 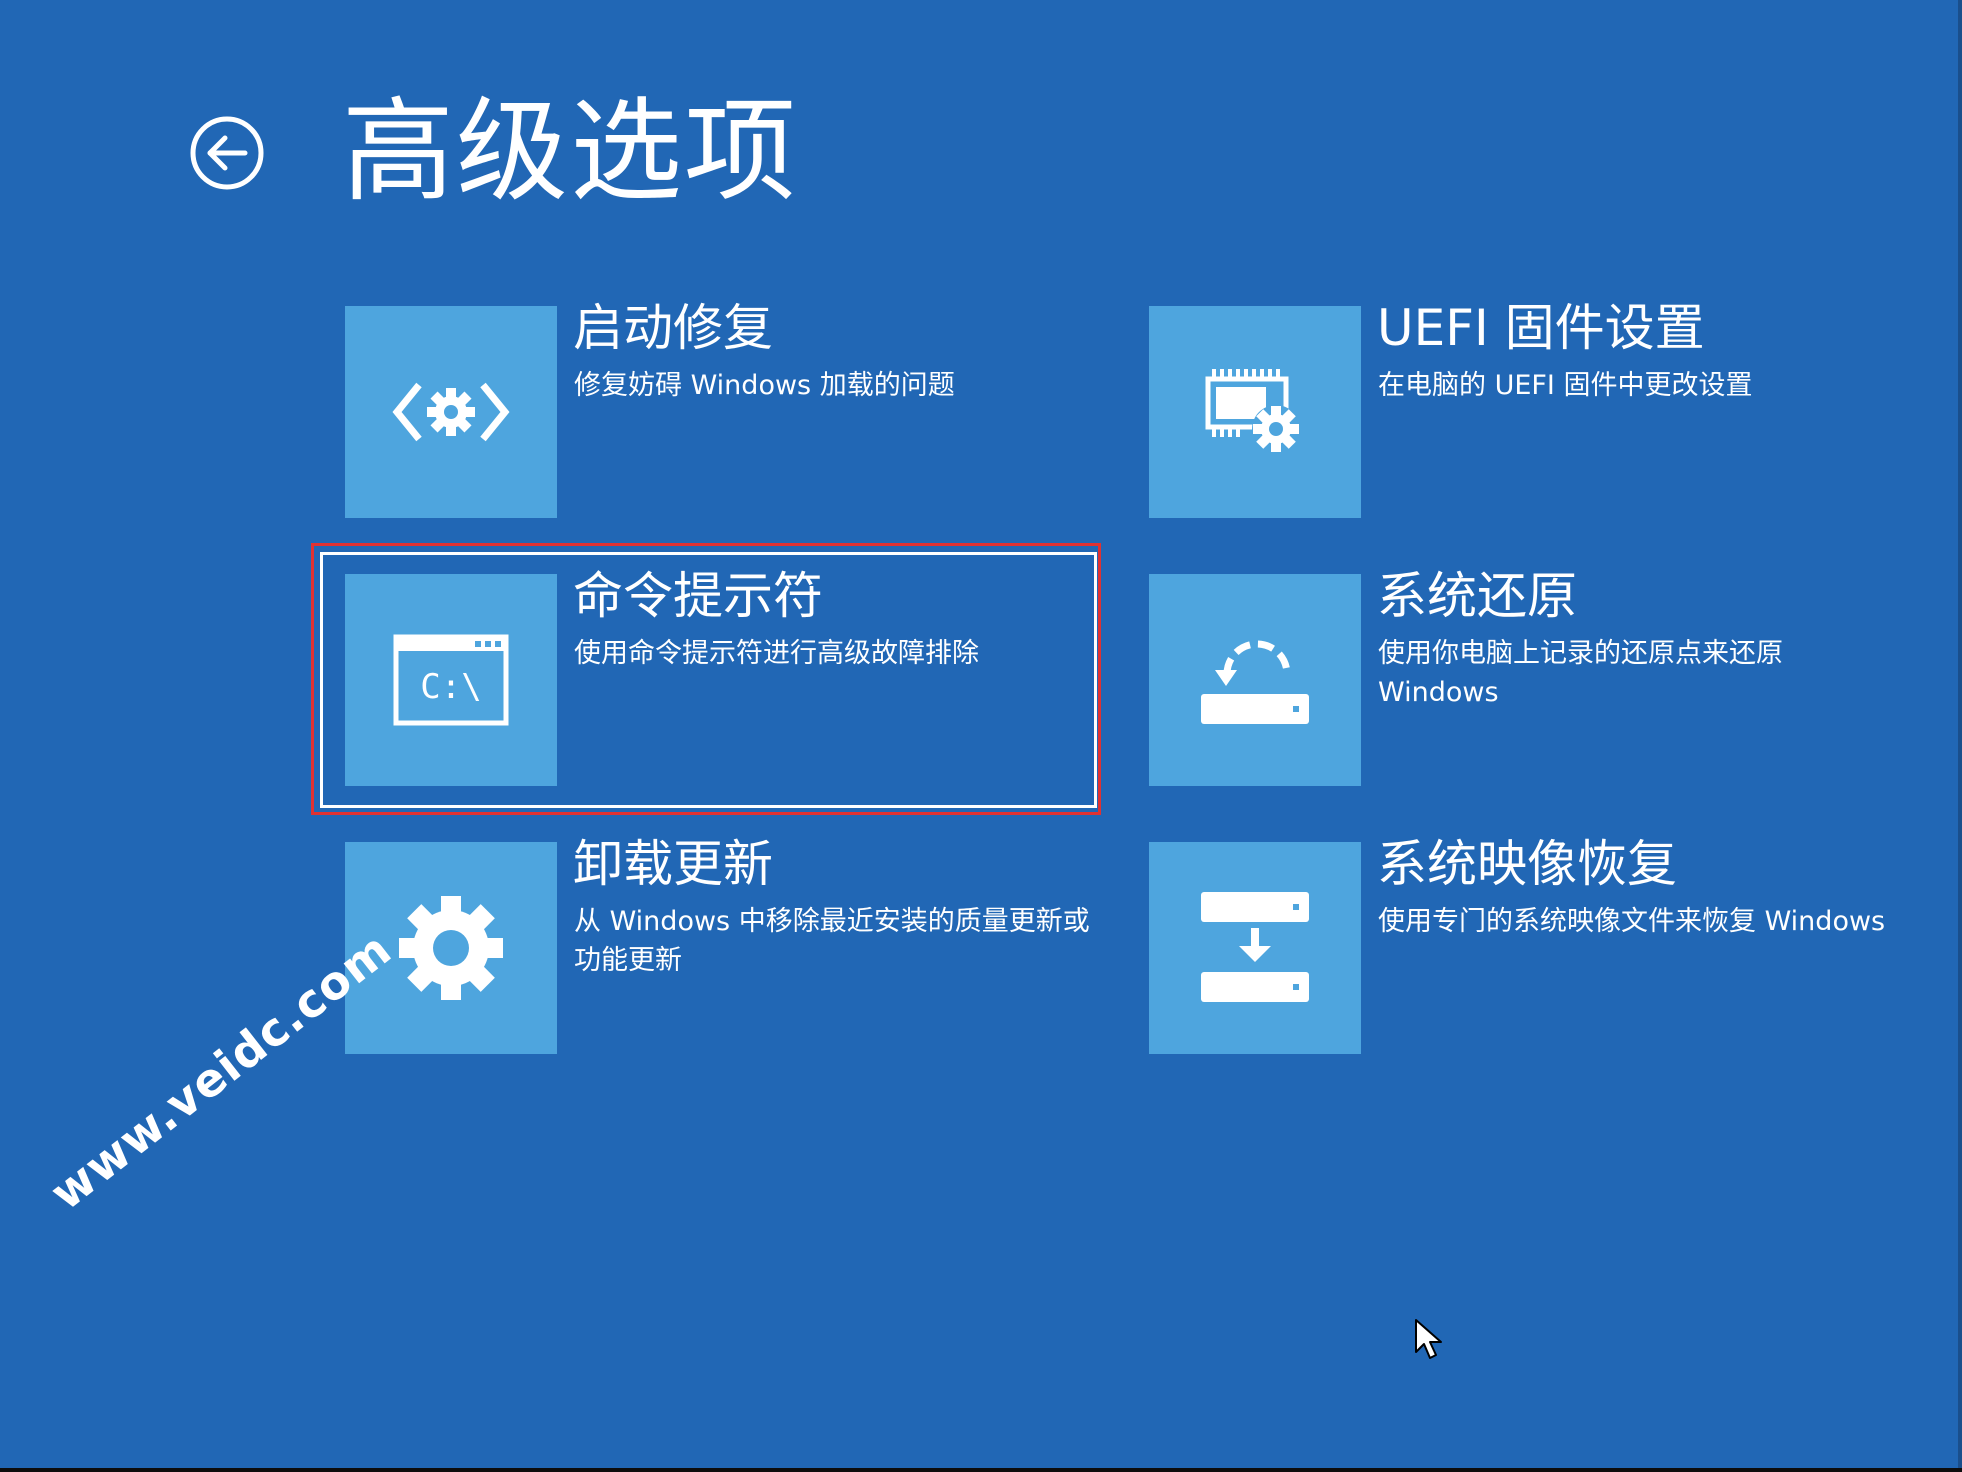 I want to click on system-image-recovery-icon, so click(x=1255, y=947).